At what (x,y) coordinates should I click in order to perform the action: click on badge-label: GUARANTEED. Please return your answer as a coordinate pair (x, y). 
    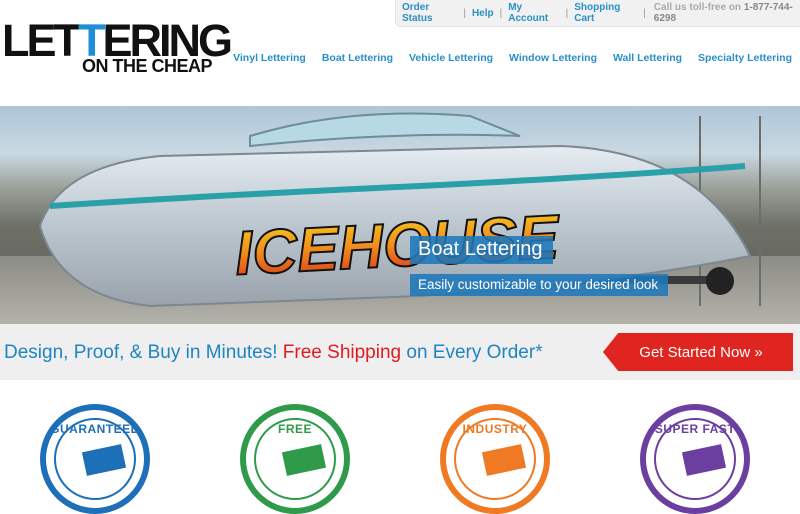
    Looking at the image, I should click on (95, 429).